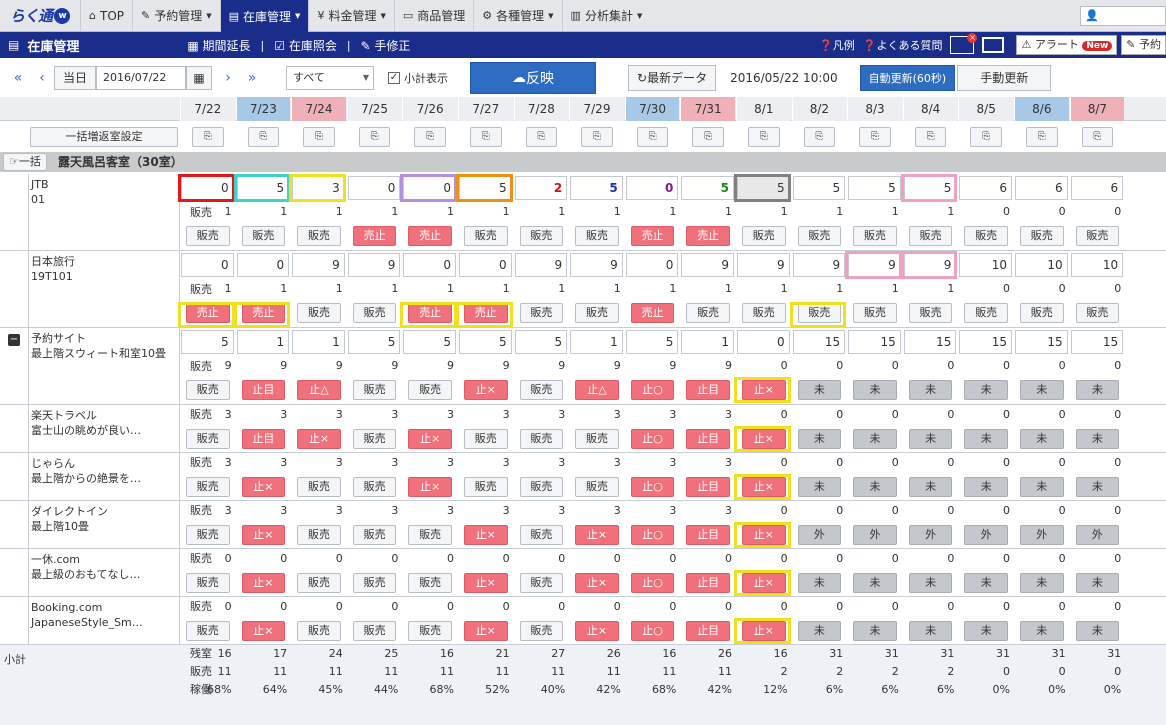 This screenshot has height=725, width=1166. I want to click on nav-tab-6: ▥ 分析集計 ▼, so click(606, 15).